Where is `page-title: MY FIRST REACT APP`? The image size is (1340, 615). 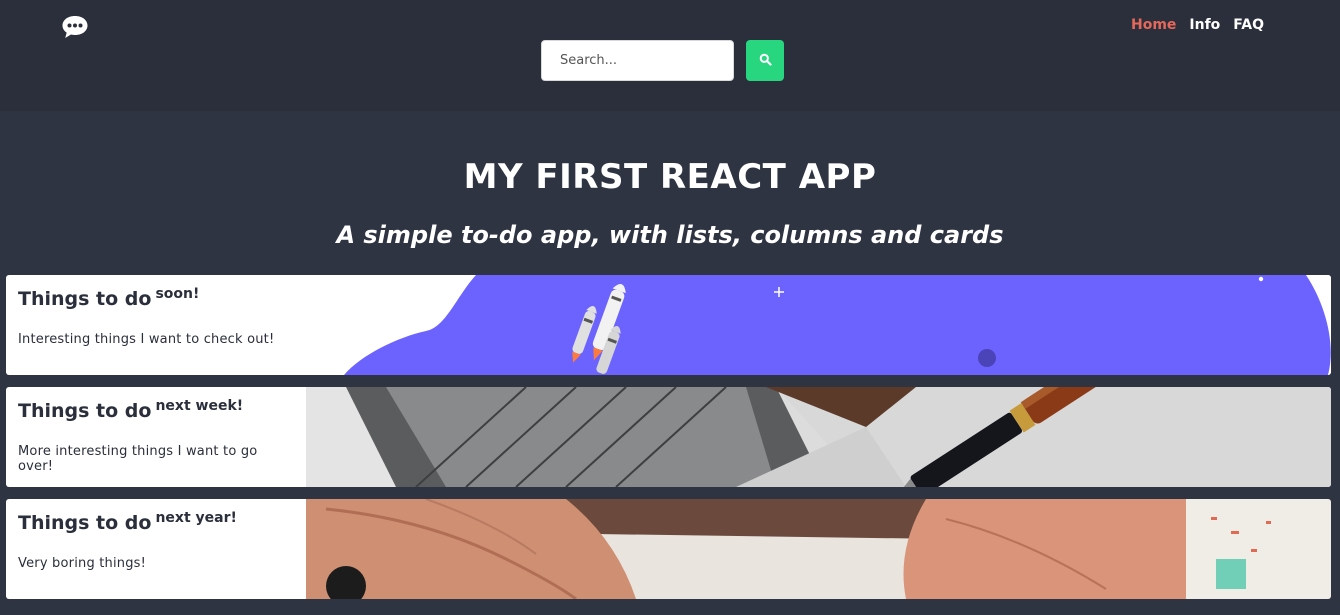
page-title: MY FIRST REACT APP is located at coordinates (670, 177).